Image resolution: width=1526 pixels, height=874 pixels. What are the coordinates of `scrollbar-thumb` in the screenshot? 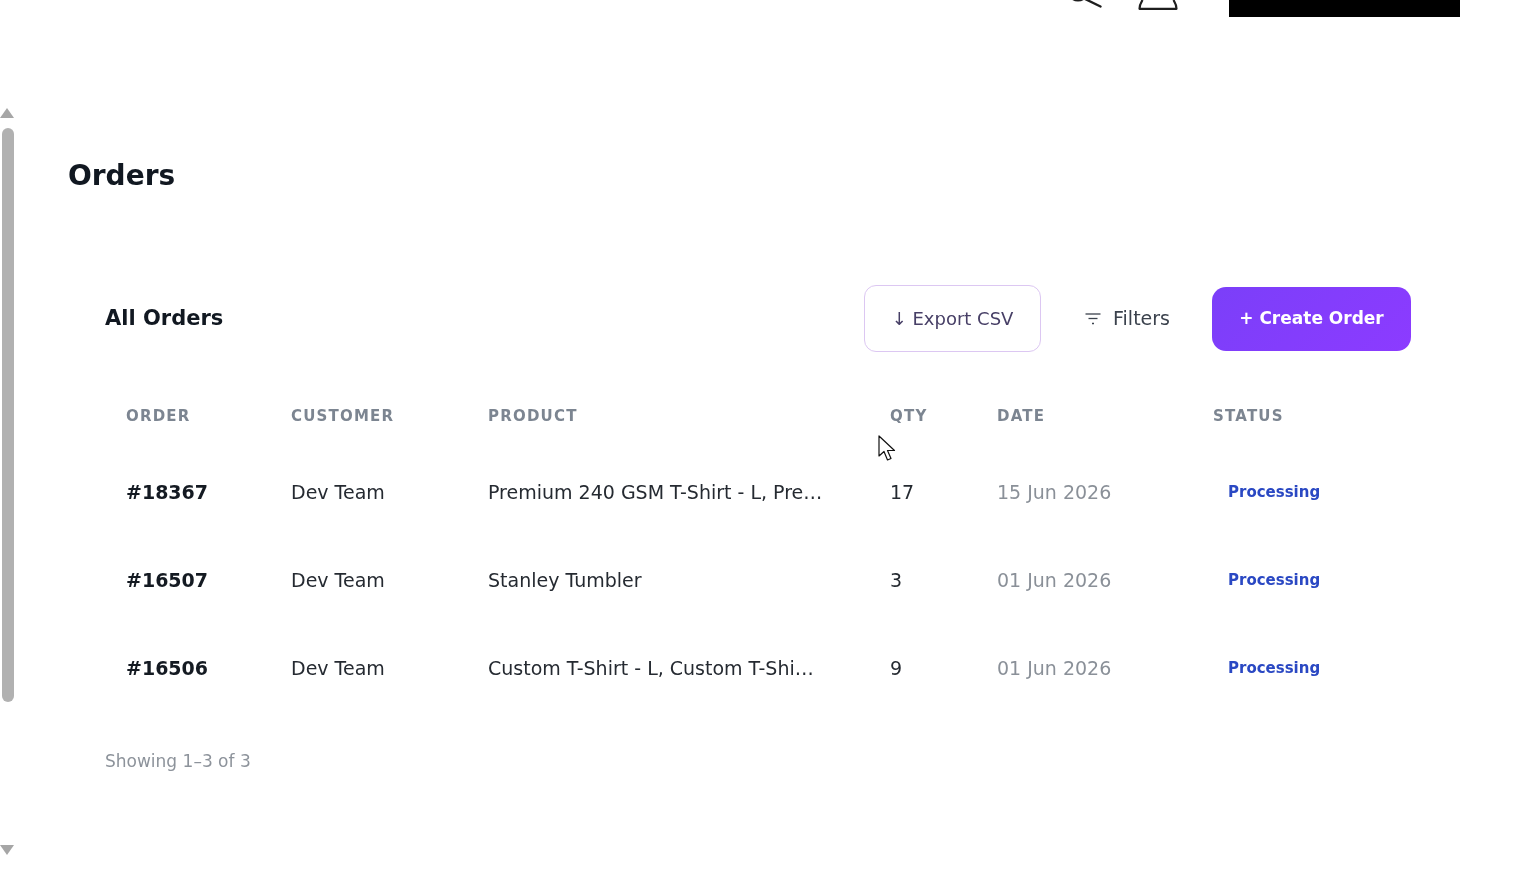 It's located at (8, 415).